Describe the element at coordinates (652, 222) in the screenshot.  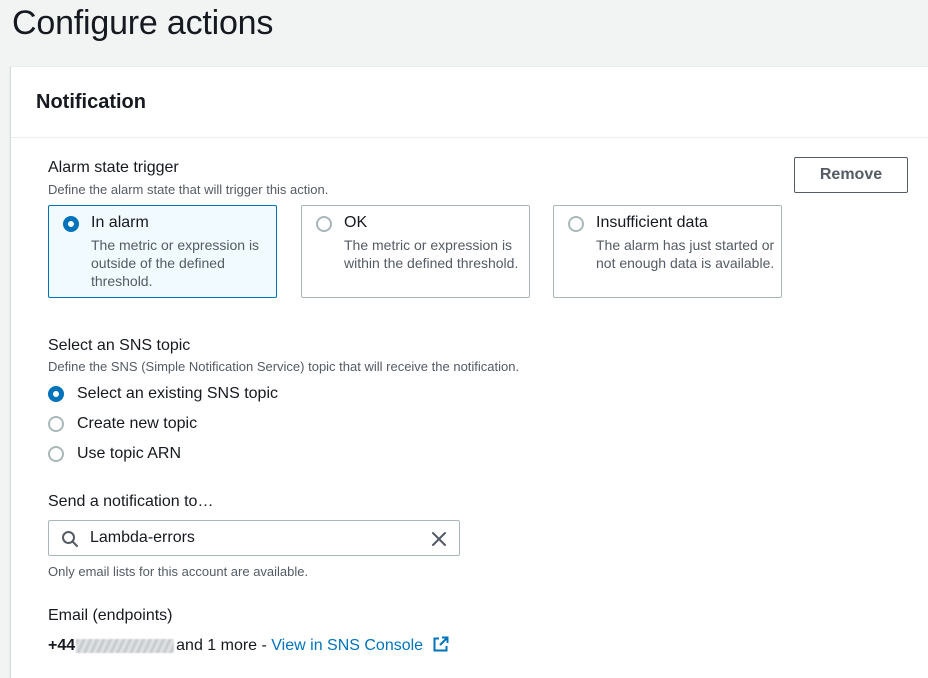
I see `tile-title: Insufficient data` at that location.